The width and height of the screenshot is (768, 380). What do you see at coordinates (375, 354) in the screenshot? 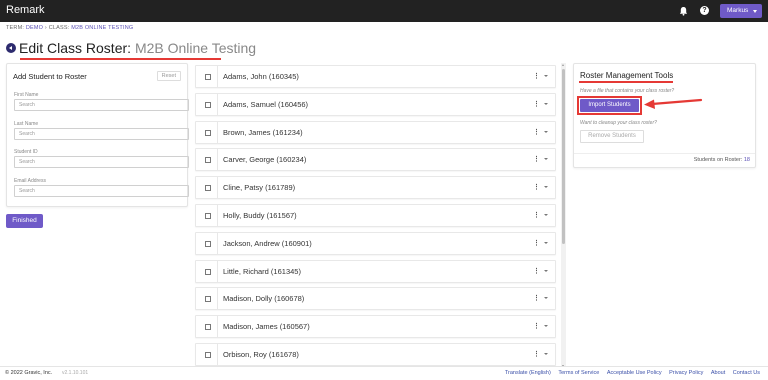
I see `roster-row: Orbison, Roy (161678) ⋮` at bounding box center [375, 354].